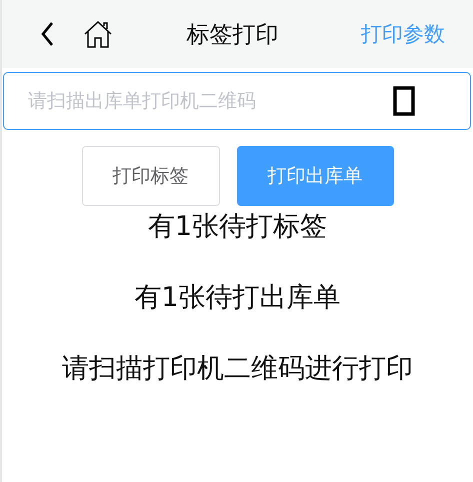 The height and width of the screenshot is (482, 473). What do you see at coordinates (151, 176) in the screenshot?
I see `print-button: 打印标签` at bounding box center [151, 176].